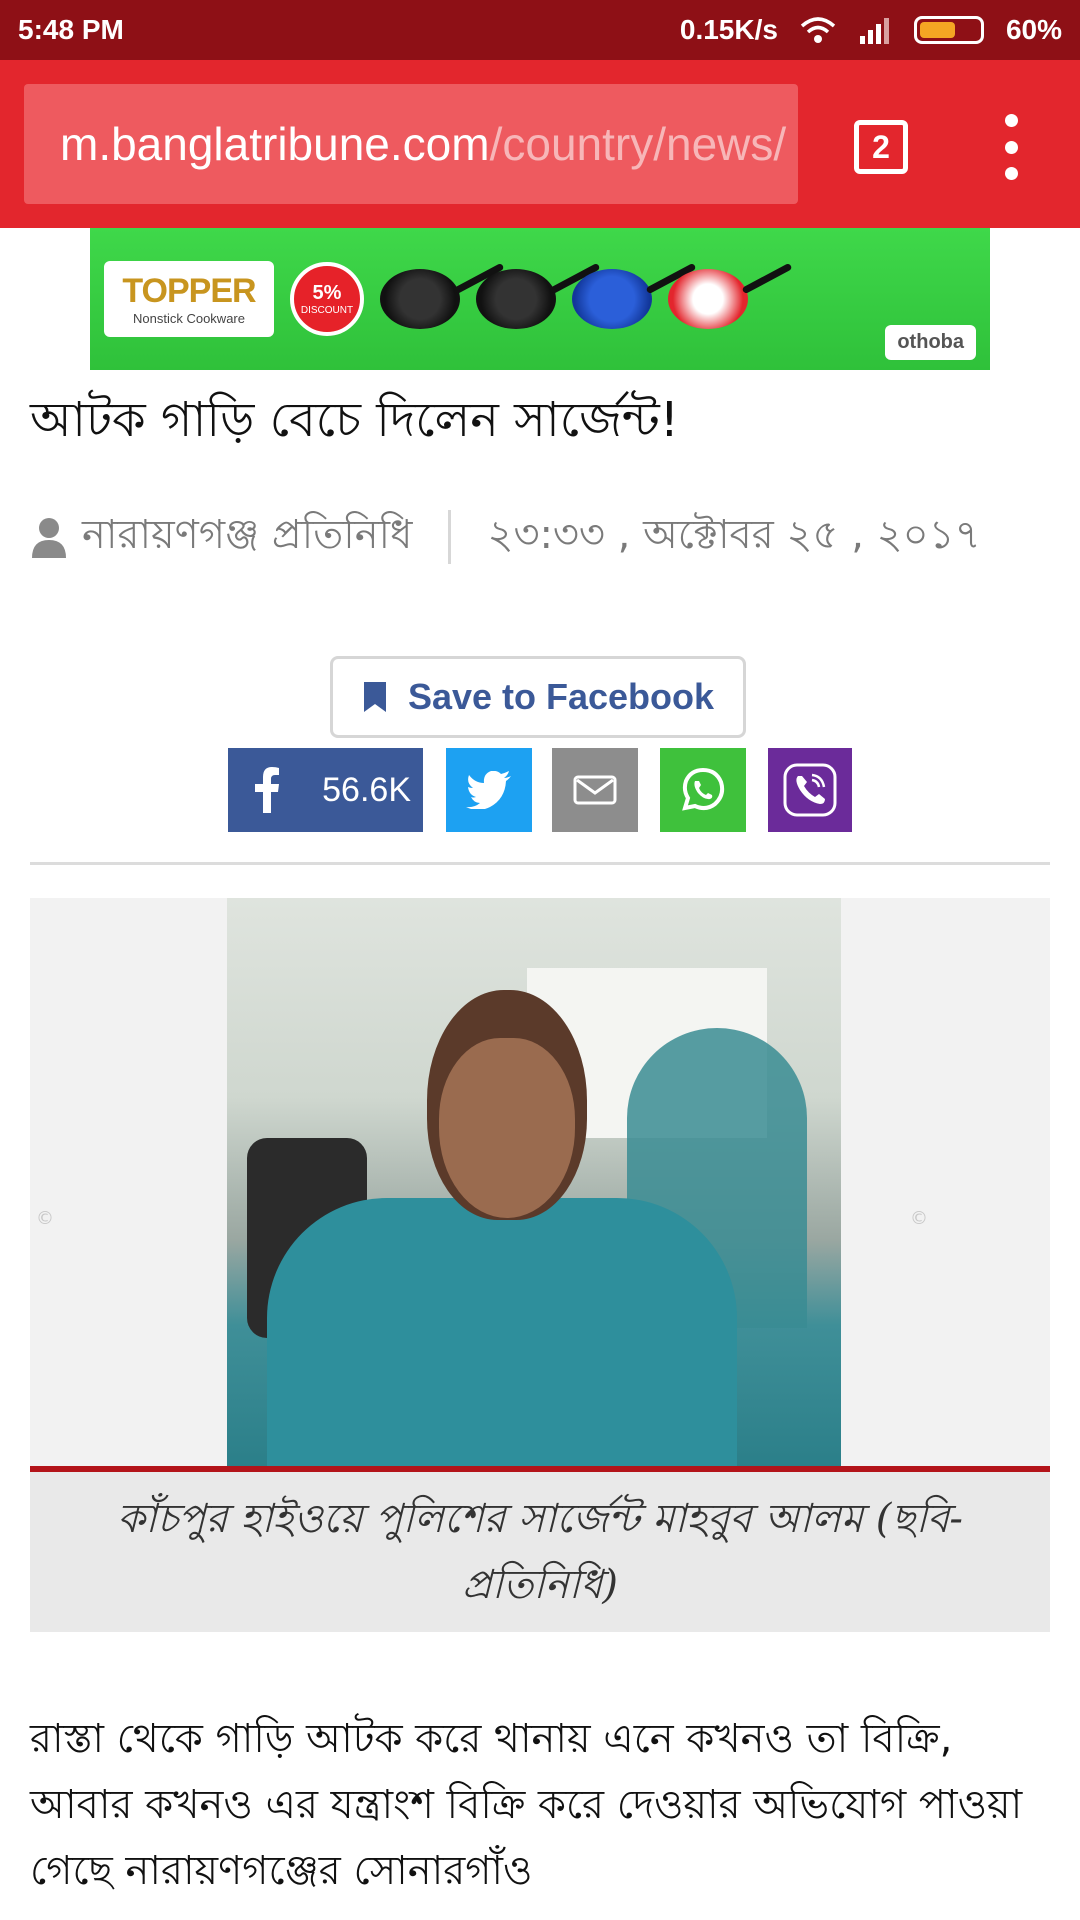  What do you see at coordinates (540, 863) in the screenshot?
I see `divider` at bounding box center [540, 863].